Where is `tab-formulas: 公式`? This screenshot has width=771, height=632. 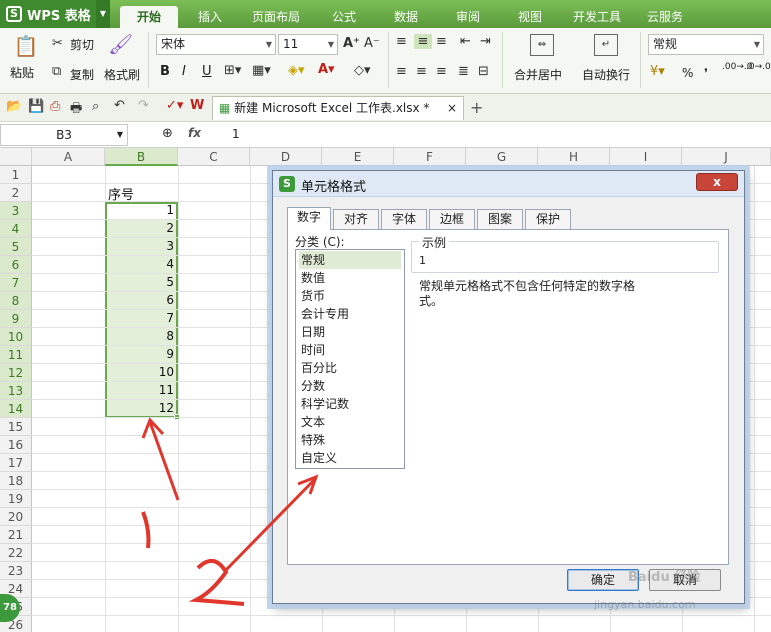
tab-formulas: 公式 is located at coordinates (344, 17).